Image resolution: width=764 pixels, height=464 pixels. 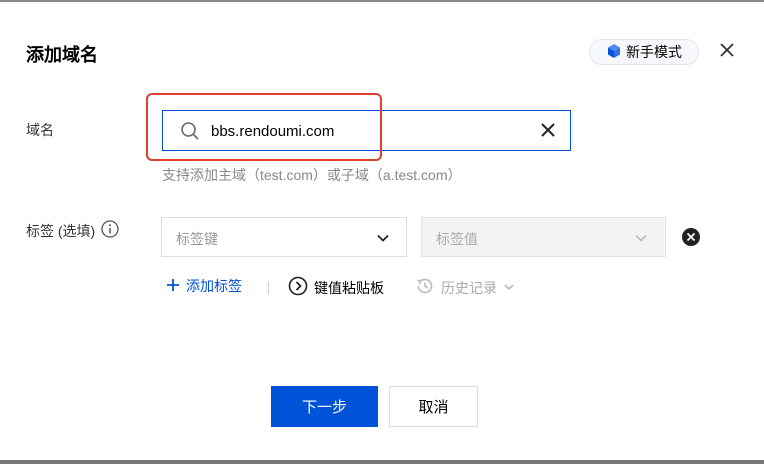 What do you see at coordinates (433, 406) in the screenshot?
I see `cancel-button: 取消` at bounding box center [433, 406].